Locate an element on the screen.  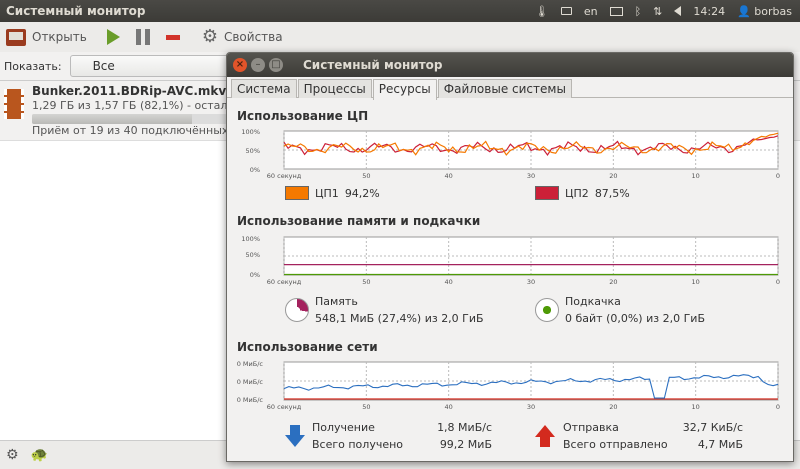
memory-legend: Память 548,1 МиБ (27,4%) из 2,0 ГиБ is located at coordinates (384, 310).